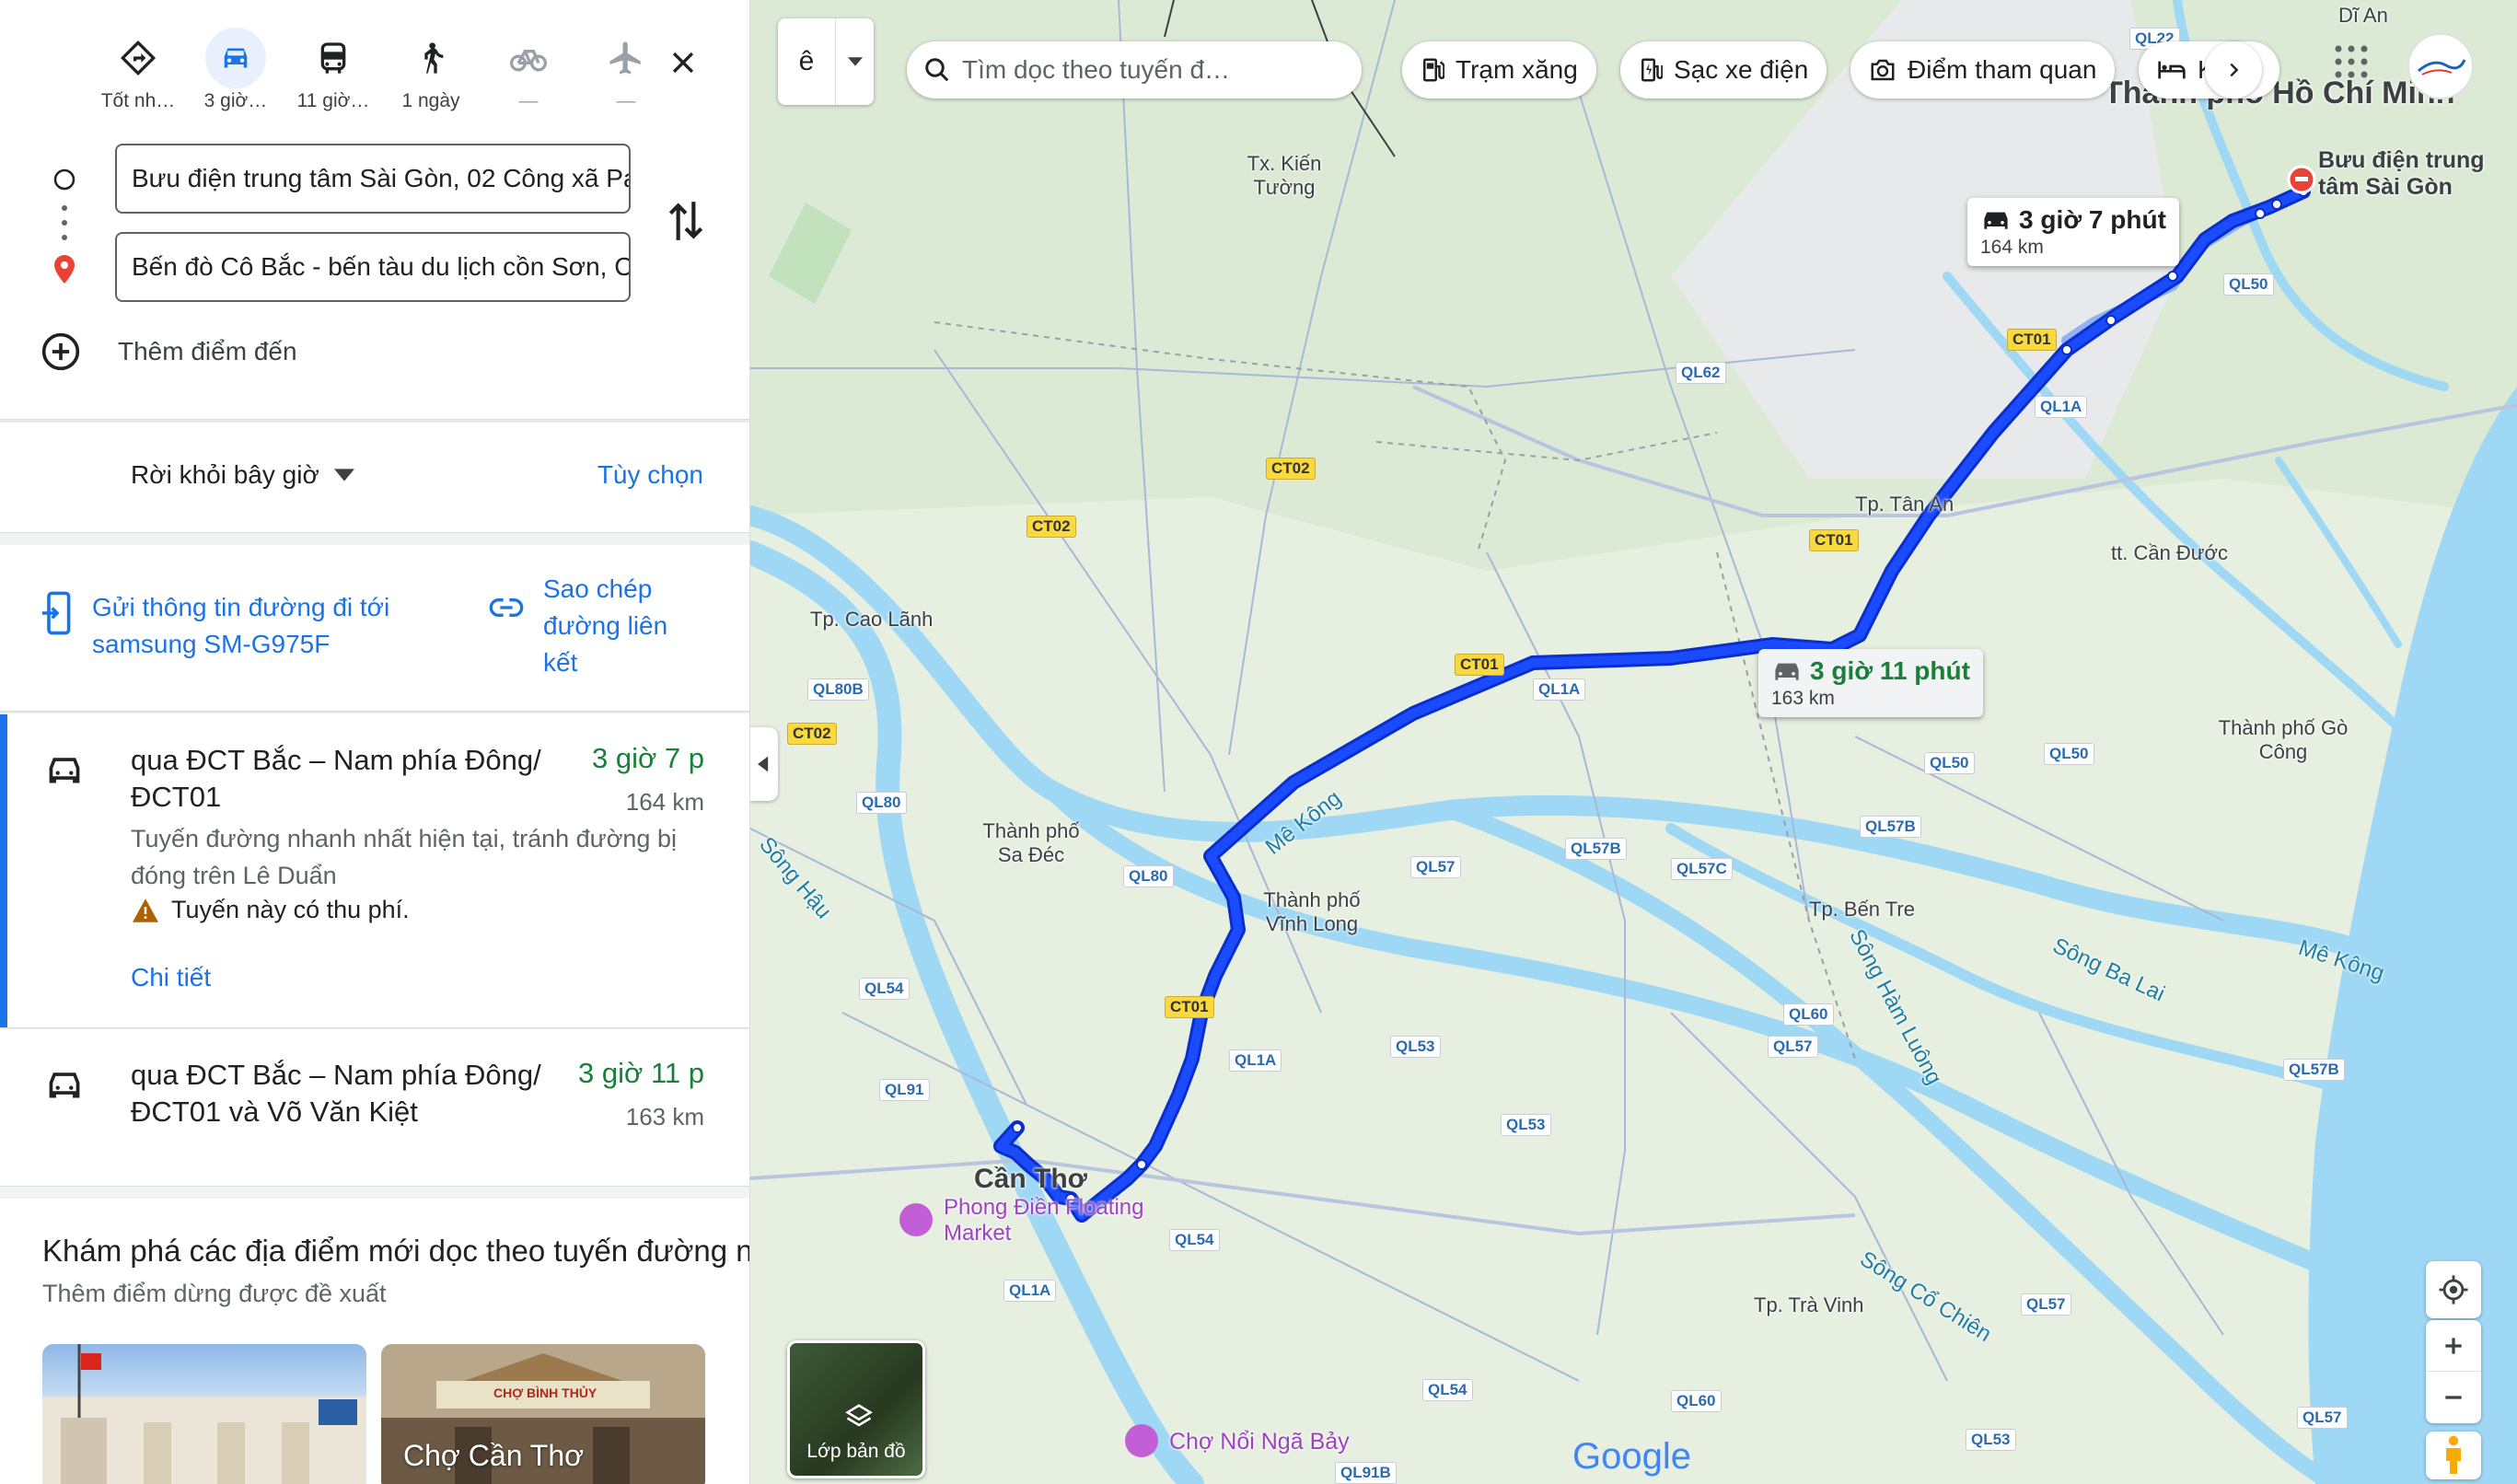 This screenshot has height=1484, width=2517. What do you see at coordinates (225, 474) in the screenshot?
I see `depart-label: Rời khỏi bây giờ` at bounding box center [225, 474].